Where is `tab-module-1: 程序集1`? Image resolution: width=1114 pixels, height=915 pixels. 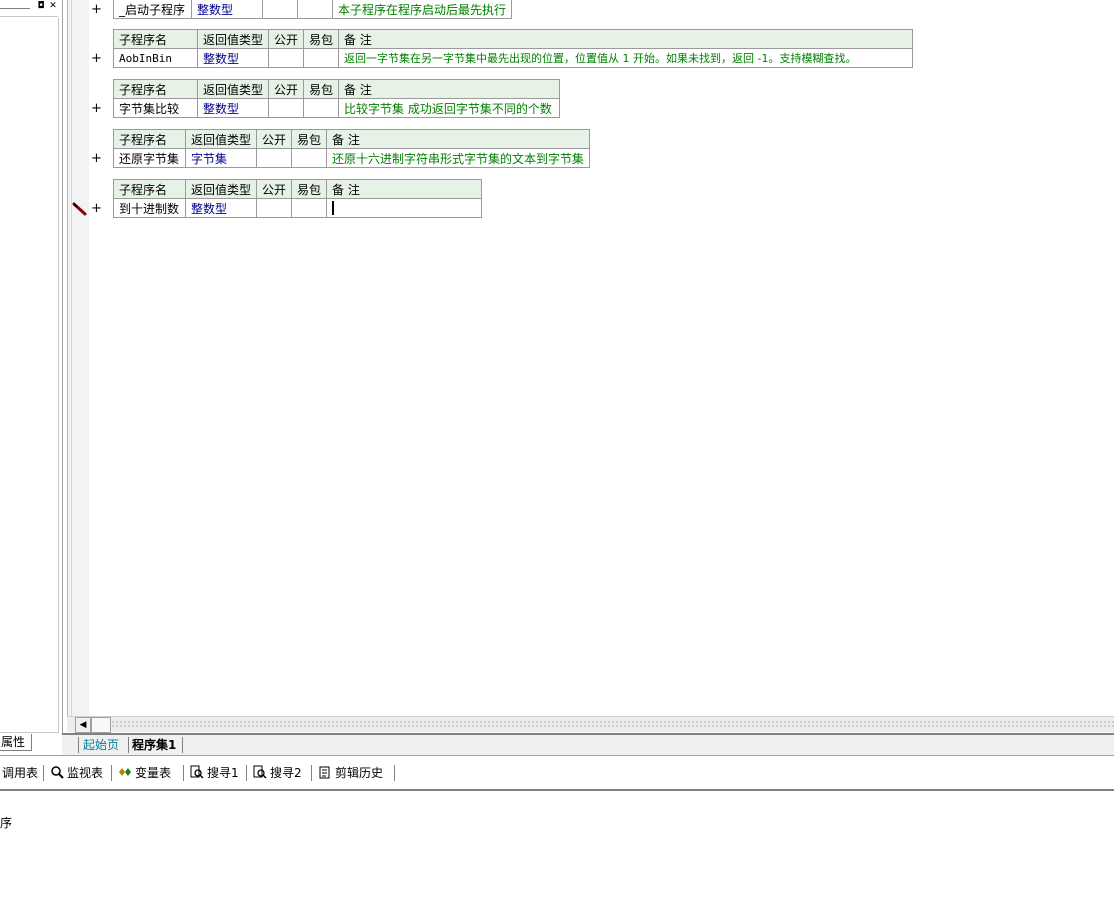 tab-module-1: 程序集1 is located at coordinates (156, 745).